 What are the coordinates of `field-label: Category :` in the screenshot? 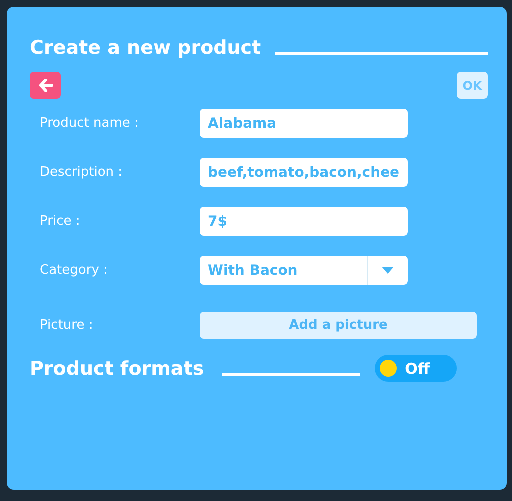 It's located at (74, 270).